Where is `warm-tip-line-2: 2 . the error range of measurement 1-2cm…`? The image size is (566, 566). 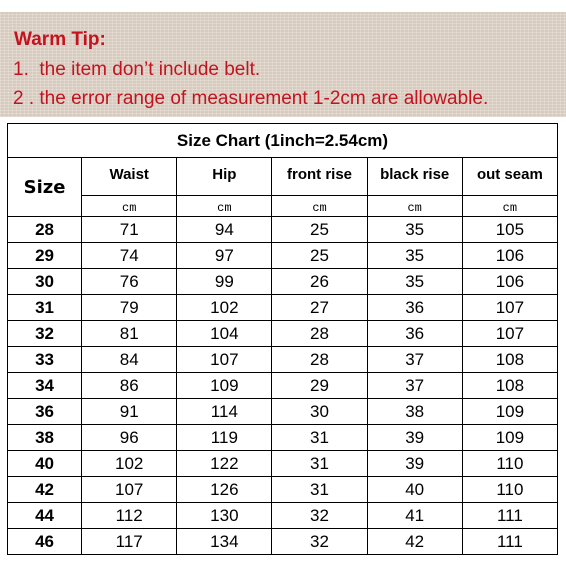 warm-tip-line-2: 2 . the error range of measurement 1-2cm… is located at coordinates (251, 98).